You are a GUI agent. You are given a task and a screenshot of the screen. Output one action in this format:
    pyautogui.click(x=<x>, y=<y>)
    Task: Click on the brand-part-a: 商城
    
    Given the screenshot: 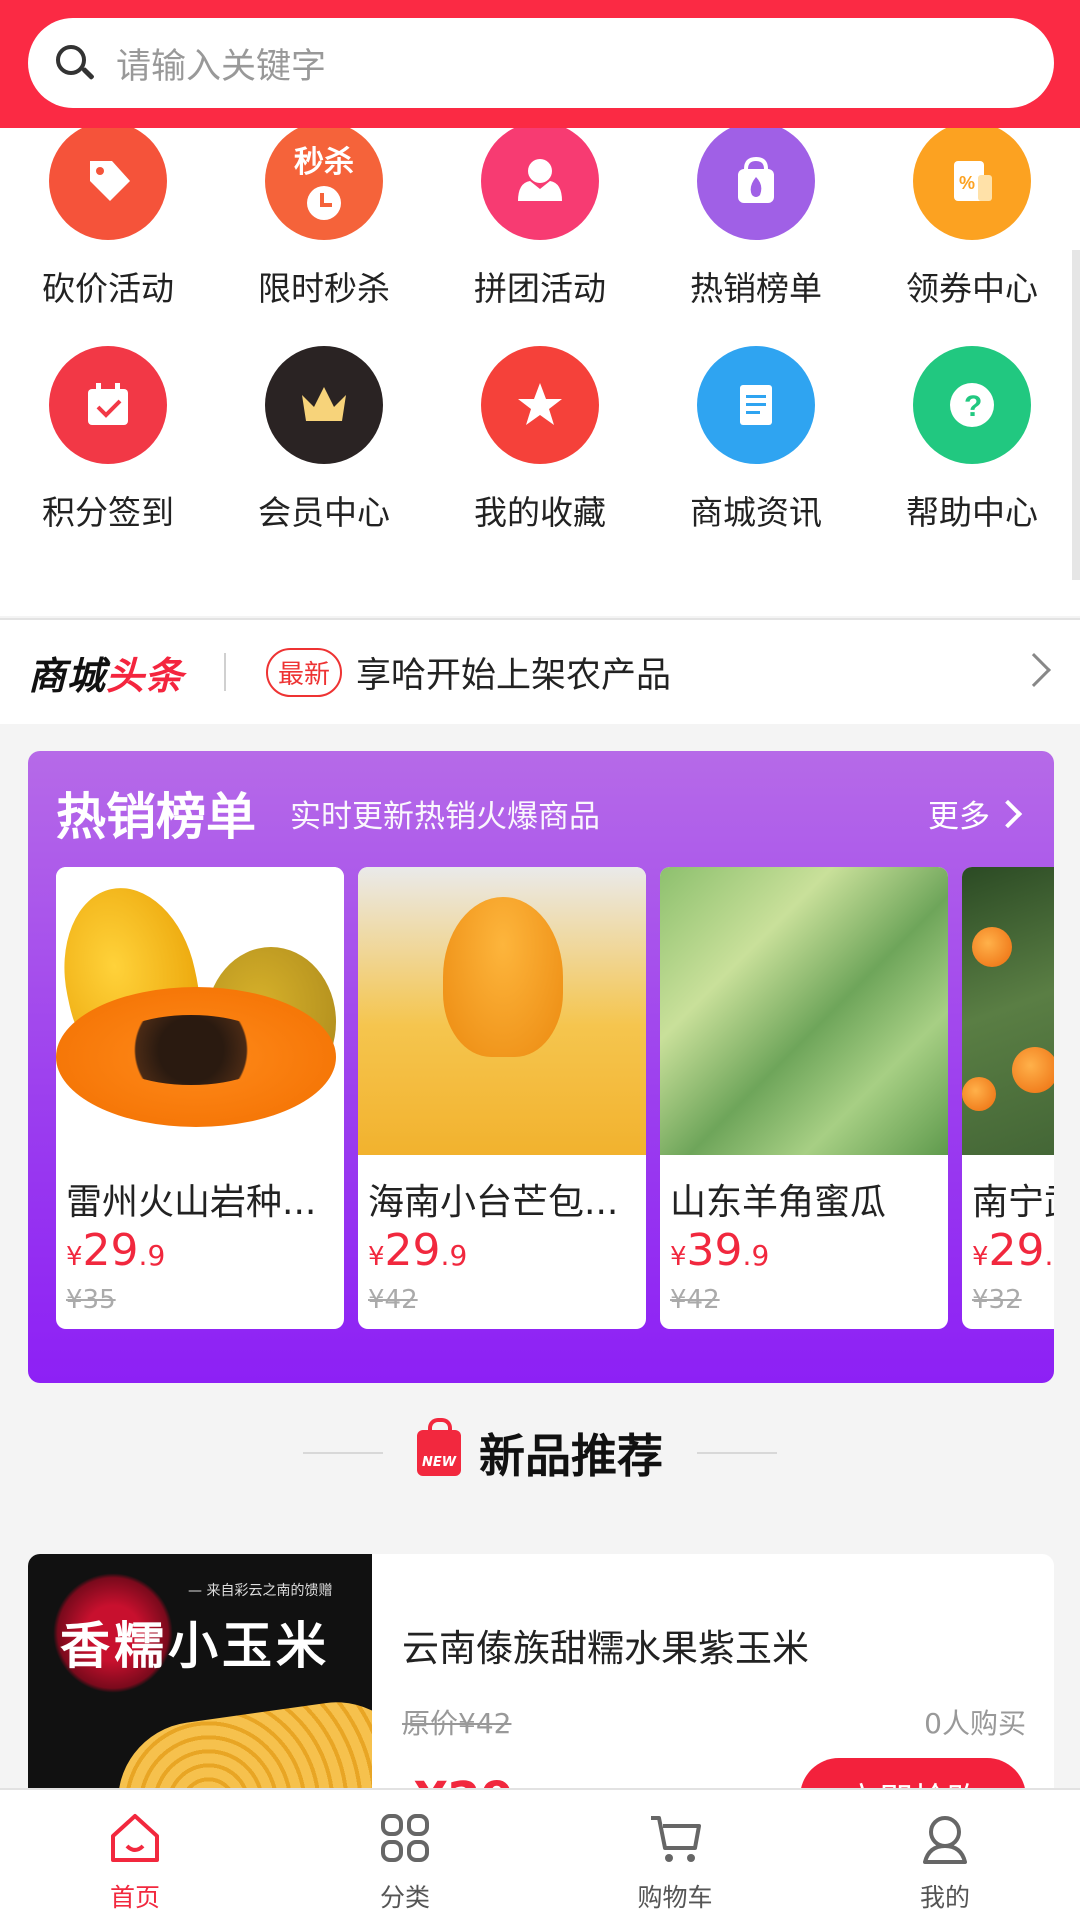 What is the action you would take?
    pyautogui.click(x=67, y=675)
    